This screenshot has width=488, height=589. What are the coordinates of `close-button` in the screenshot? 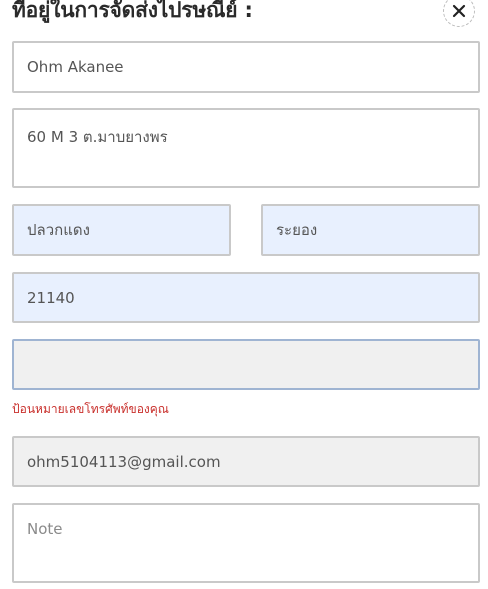 It's located at (459, 13).